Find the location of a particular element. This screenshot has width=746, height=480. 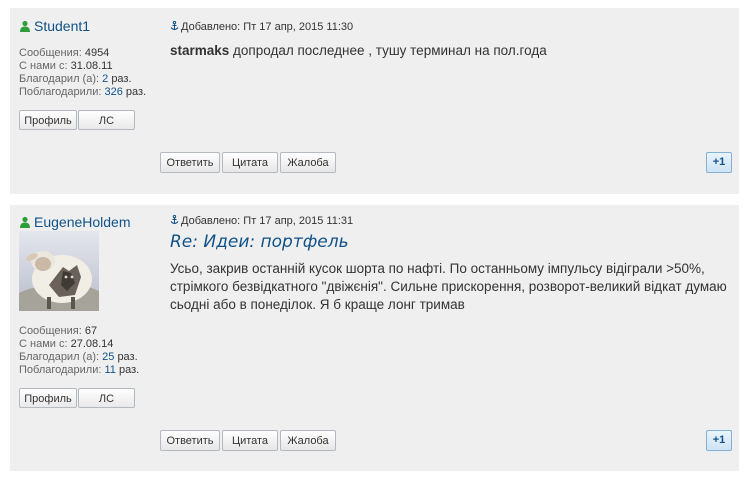

thanked-count-link: 25 is located at coordinates (108, 357).